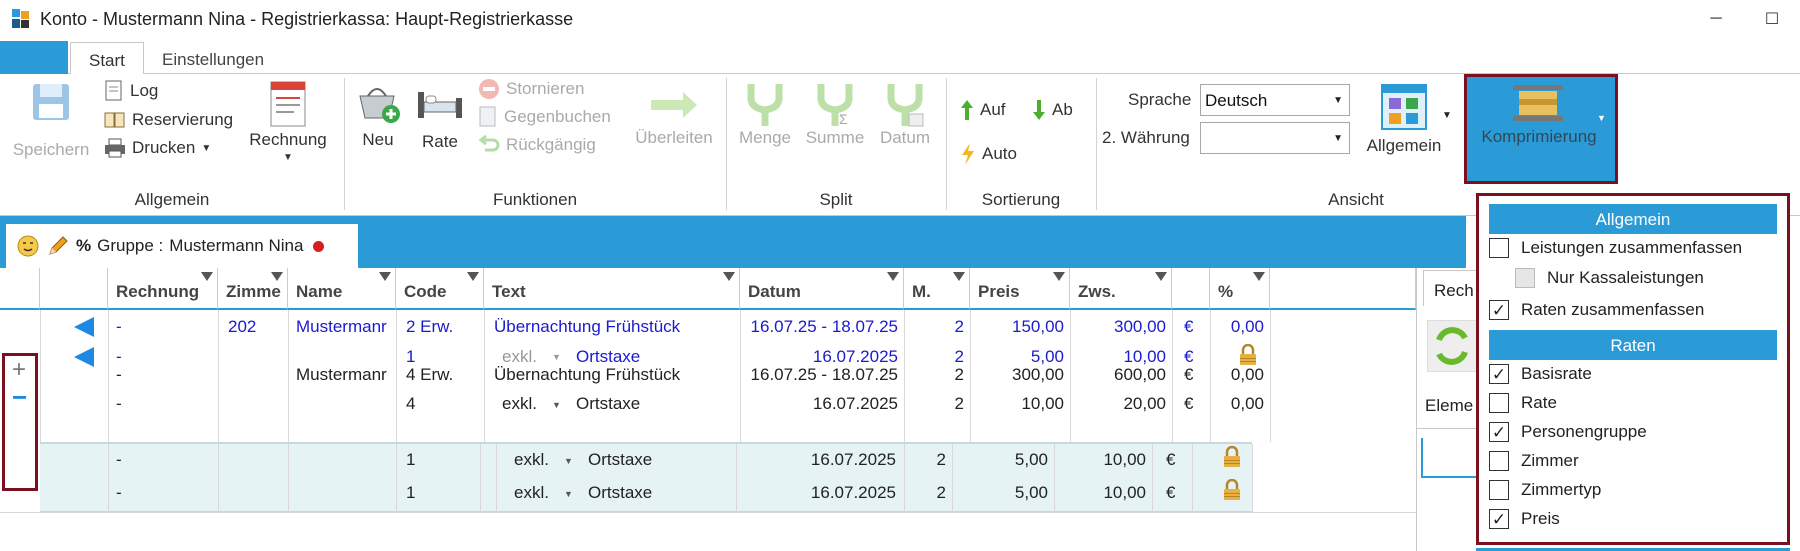 The image size is (1800, 551). I want to click on split-date-button: Datum, so click(905, 114).